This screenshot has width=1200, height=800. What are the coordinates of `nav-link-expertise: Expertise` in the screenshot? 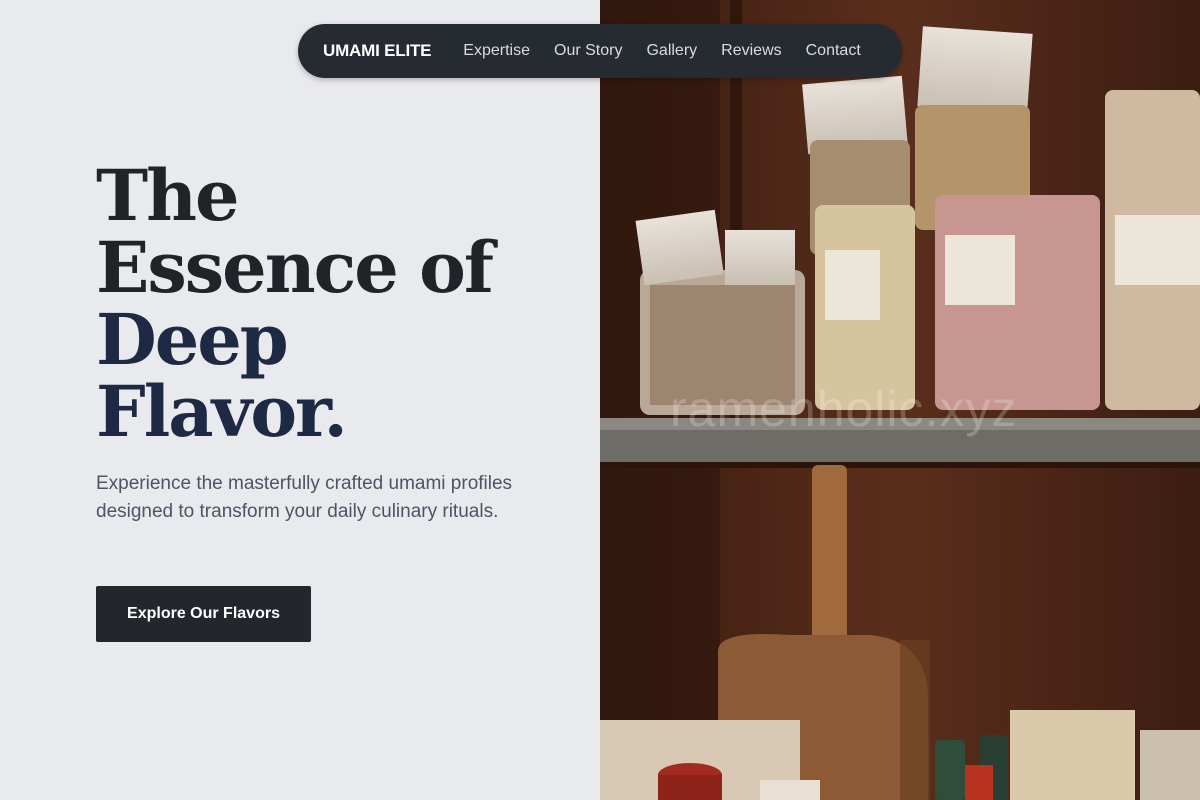 It's located at (496, 51).